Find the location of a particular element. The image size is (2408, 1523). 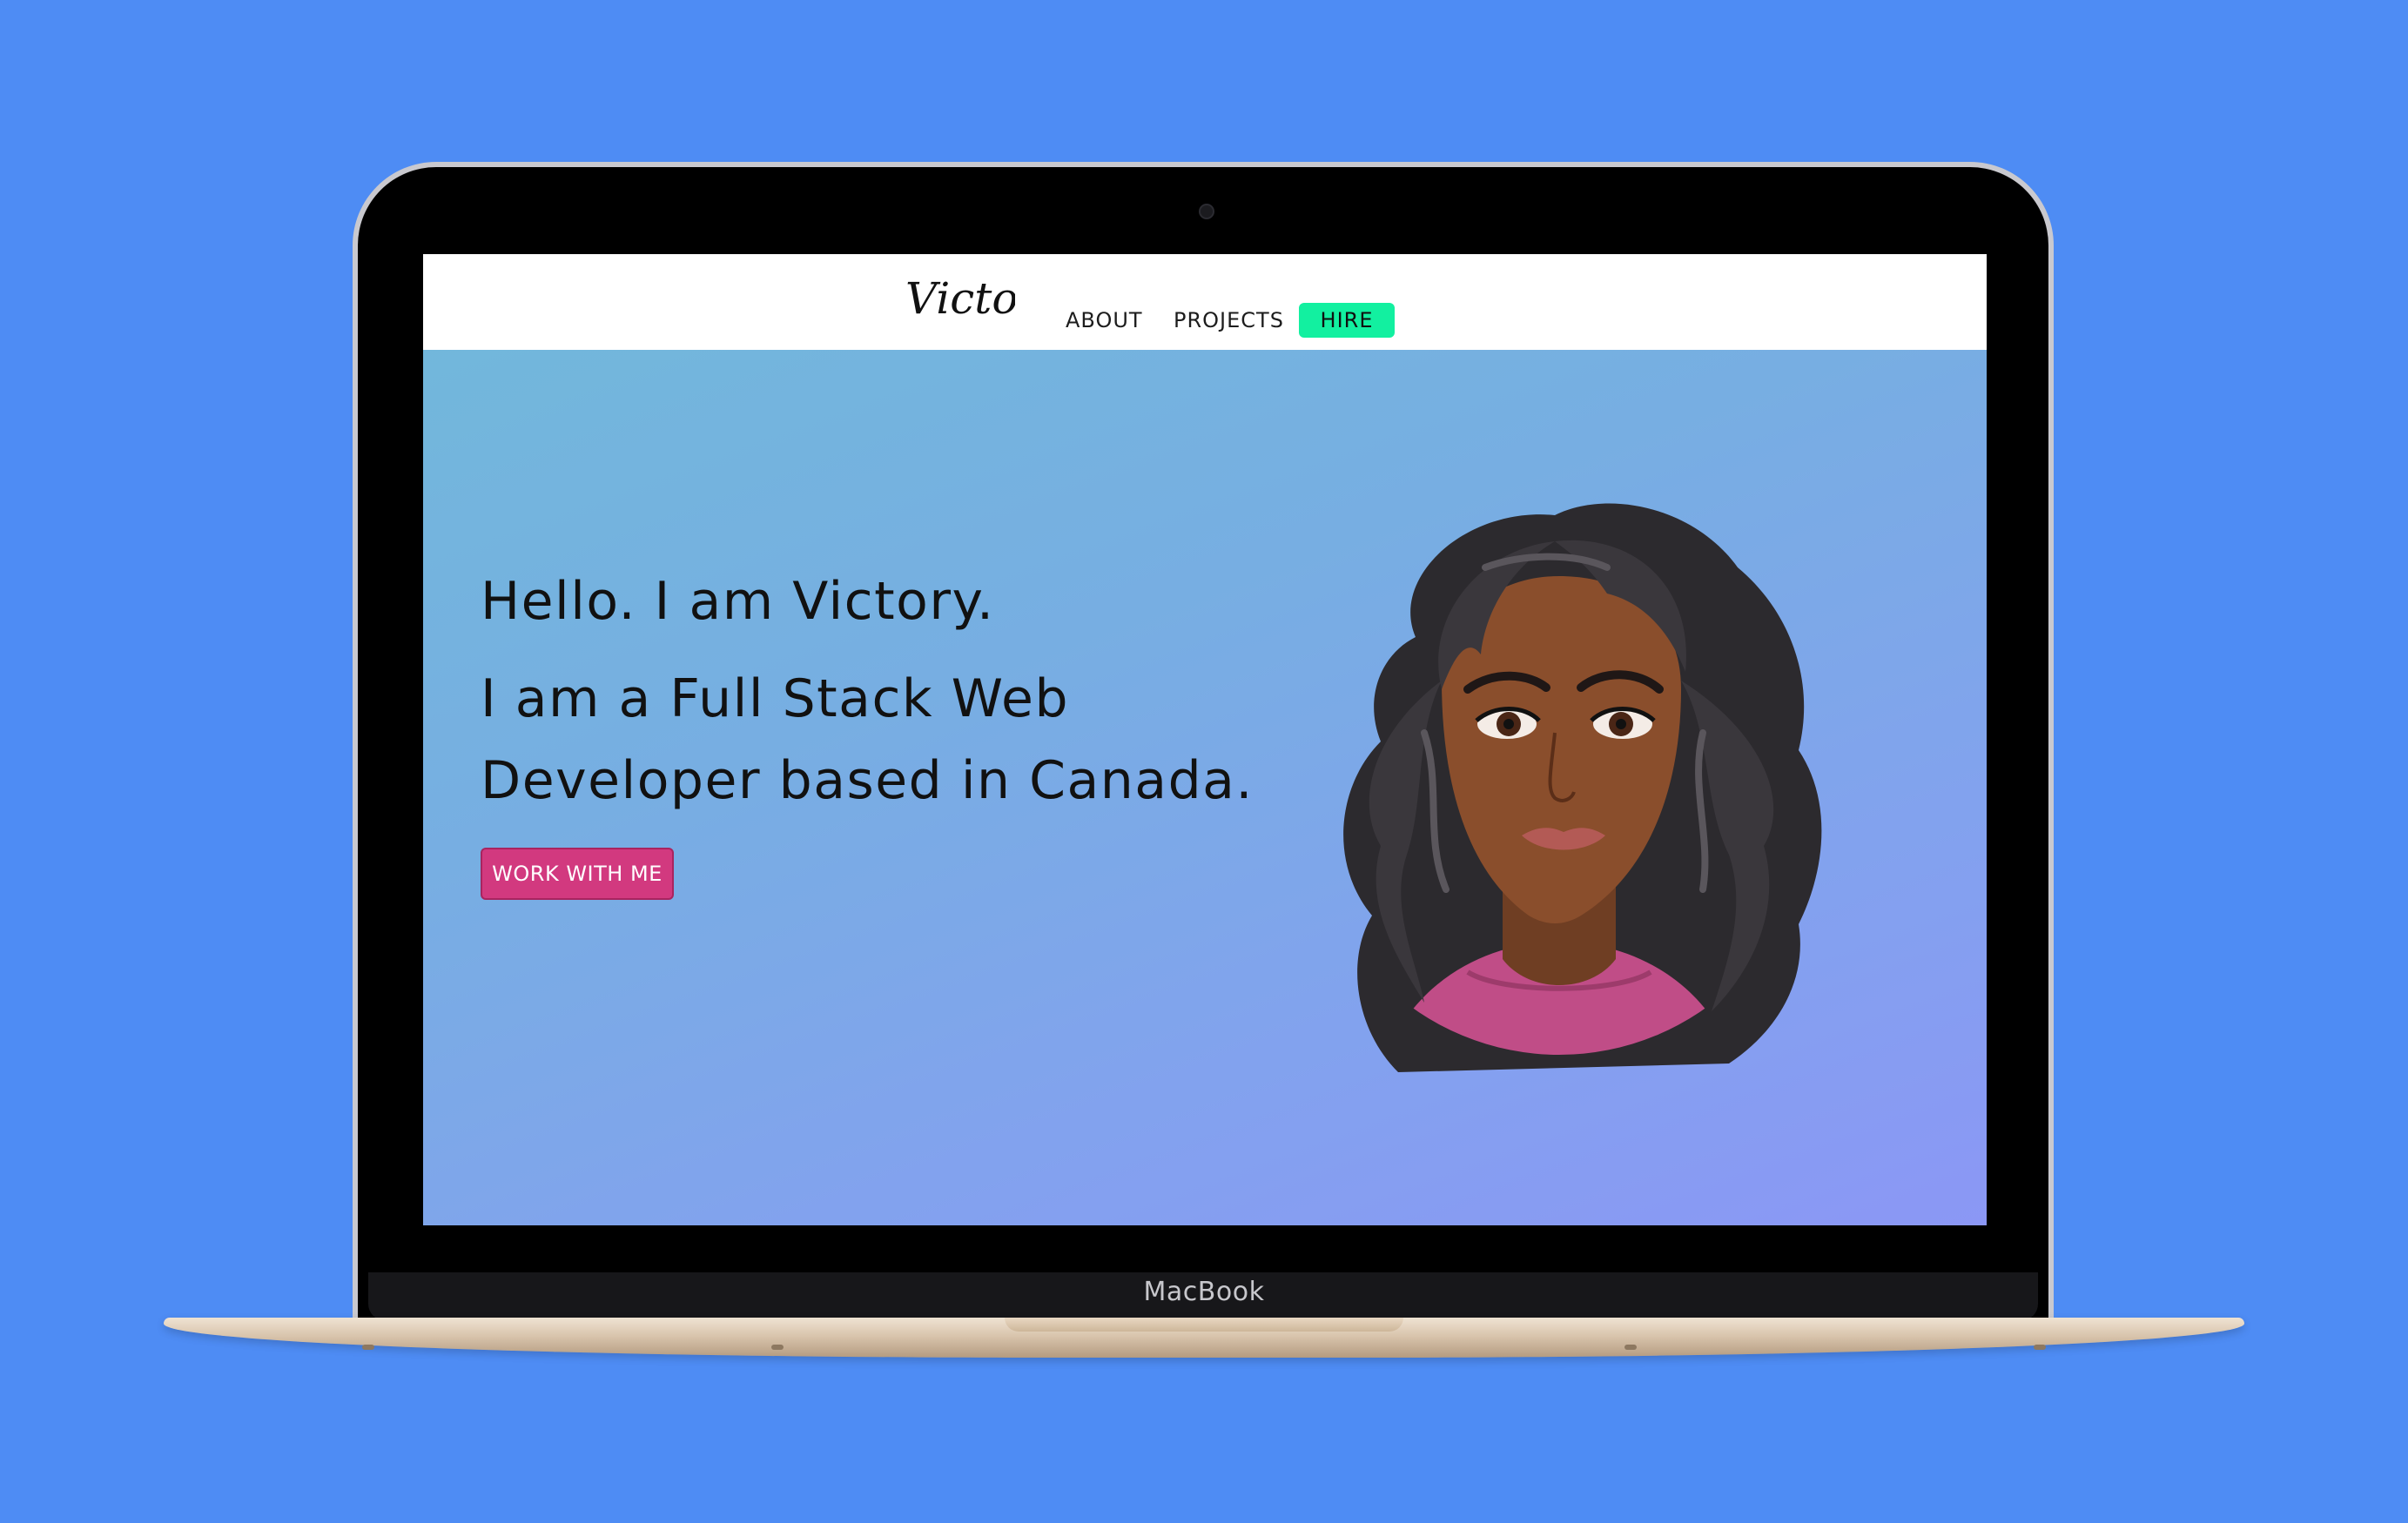

nav-hire-button: HIRE is located at coordinates (1347, 321).